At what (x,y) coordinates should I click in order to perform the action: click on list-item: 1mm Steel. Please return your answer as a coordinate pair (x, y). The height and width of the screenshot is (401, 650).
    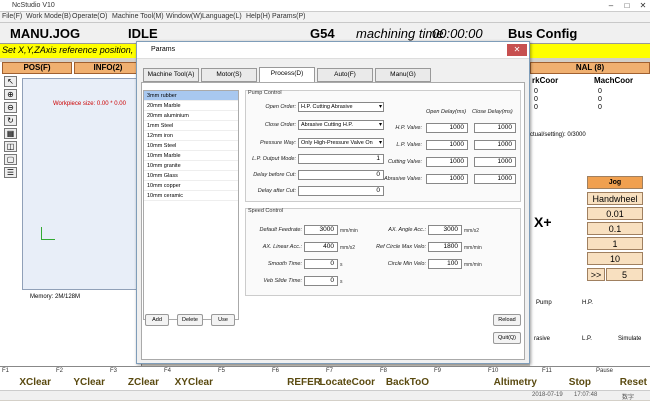
    Looking at the image, I should click on (191, 126).